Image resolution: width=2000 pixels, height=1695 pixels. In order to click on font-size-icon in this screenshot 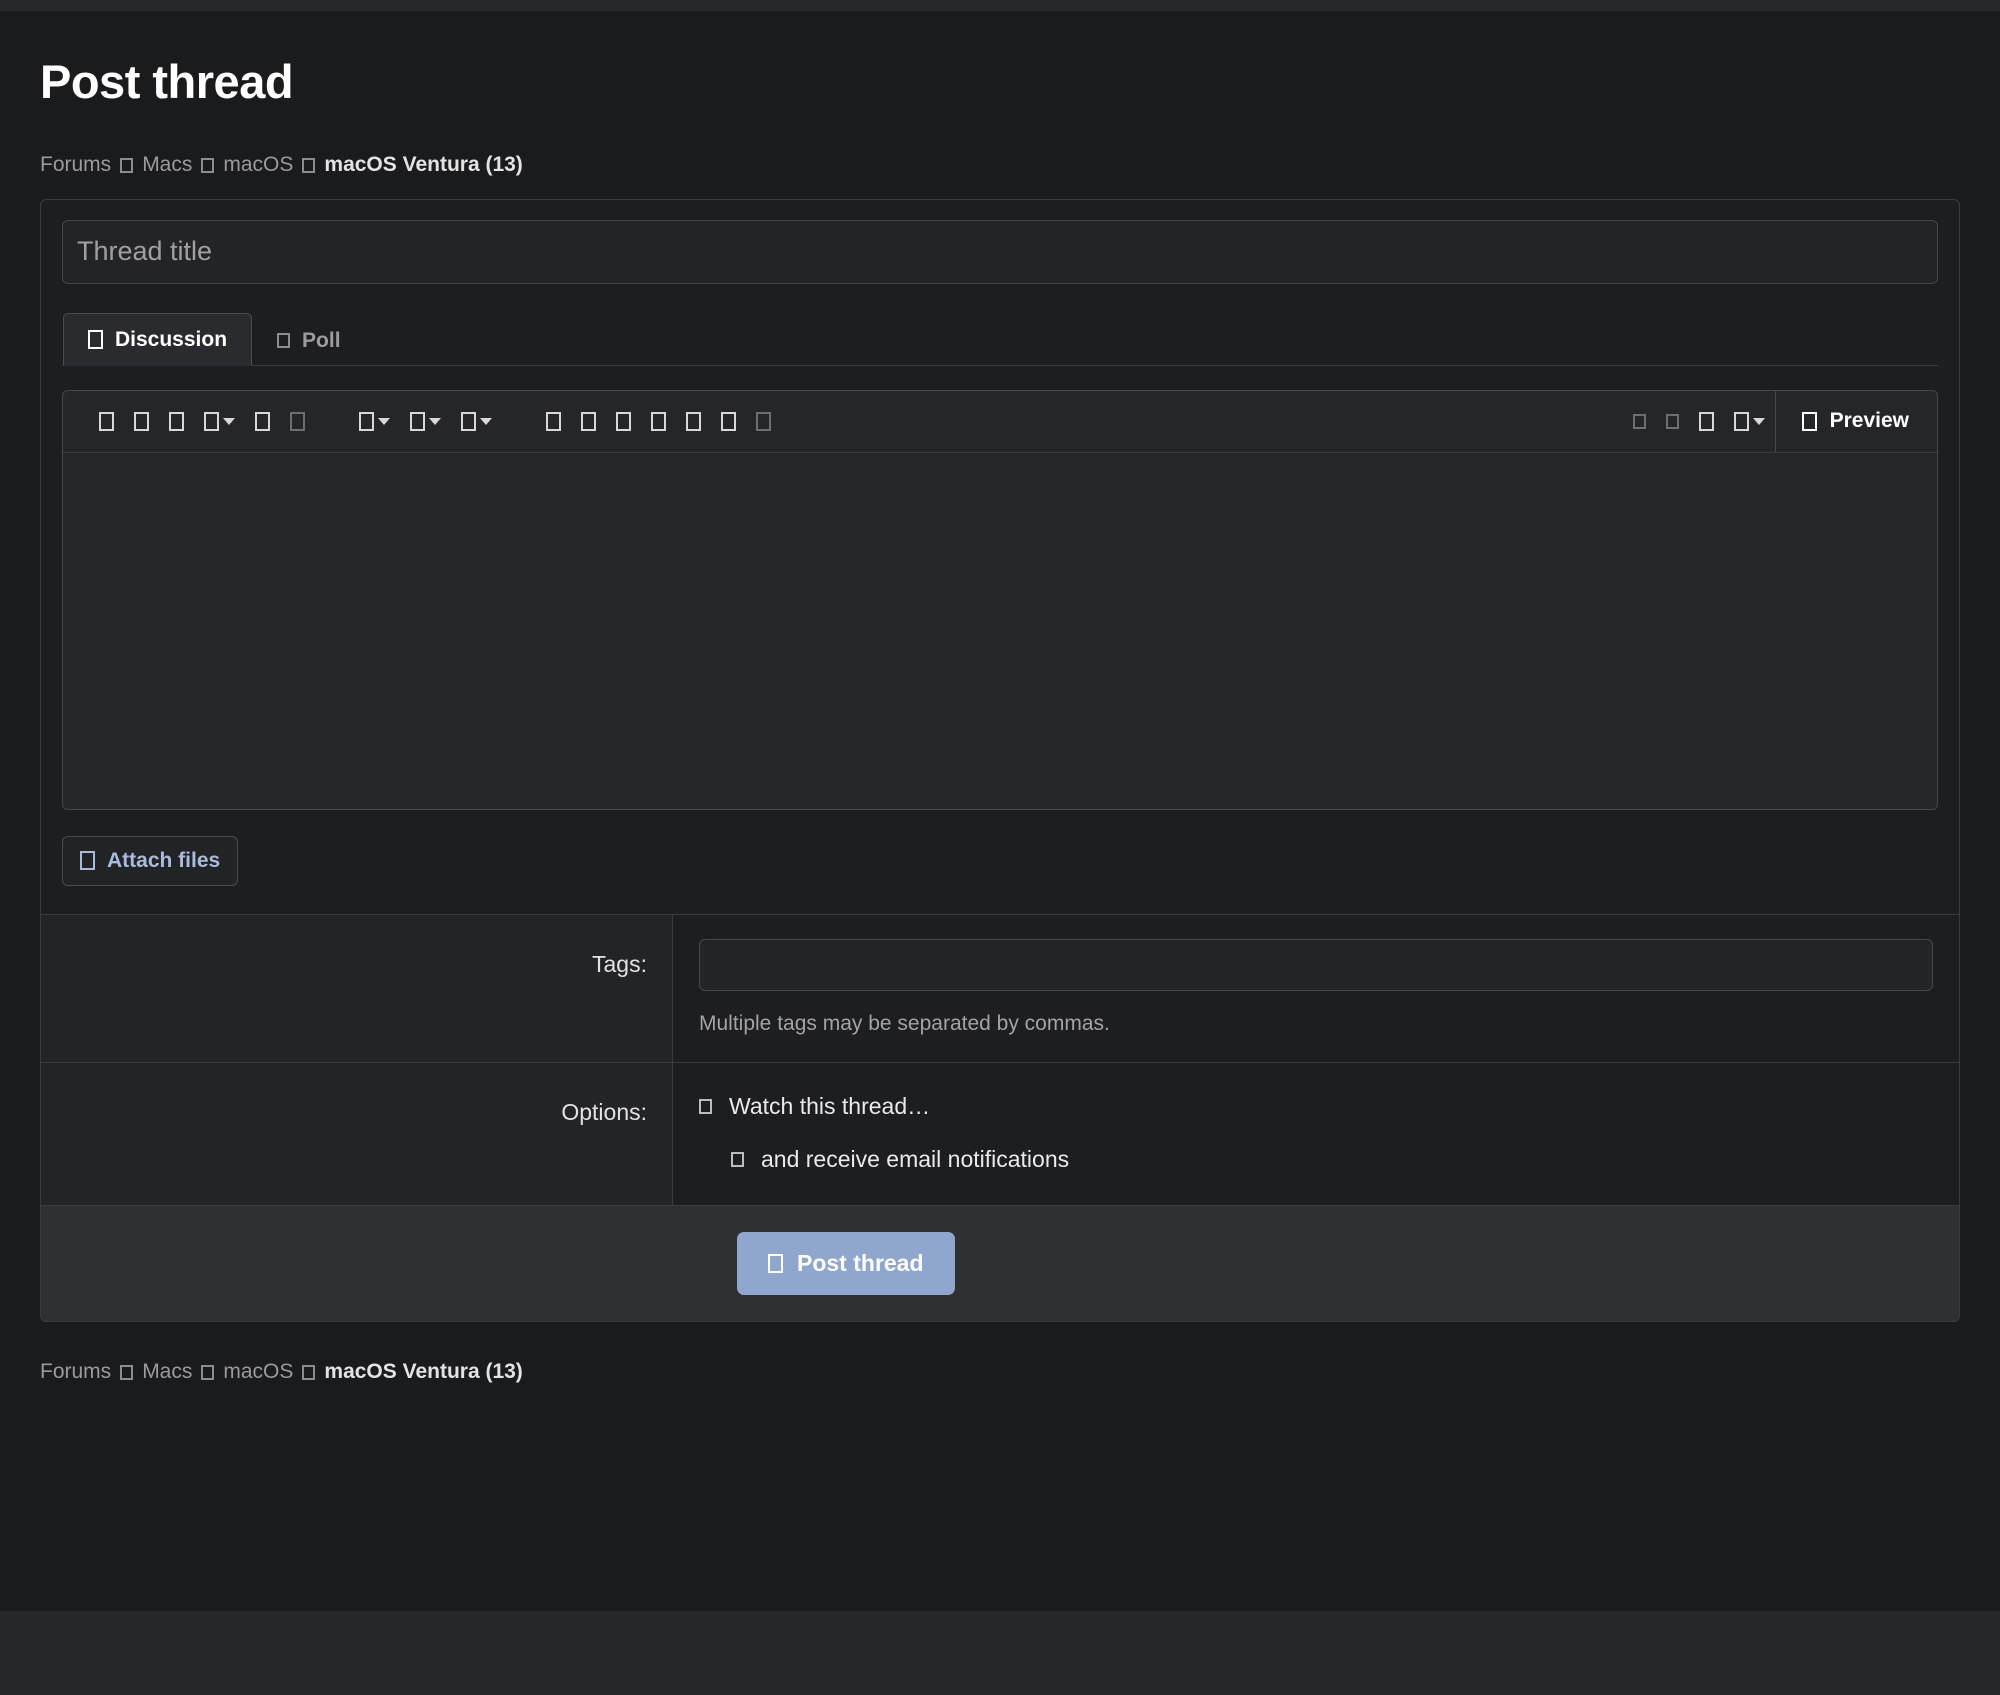, I will do `click(262, 421)`.